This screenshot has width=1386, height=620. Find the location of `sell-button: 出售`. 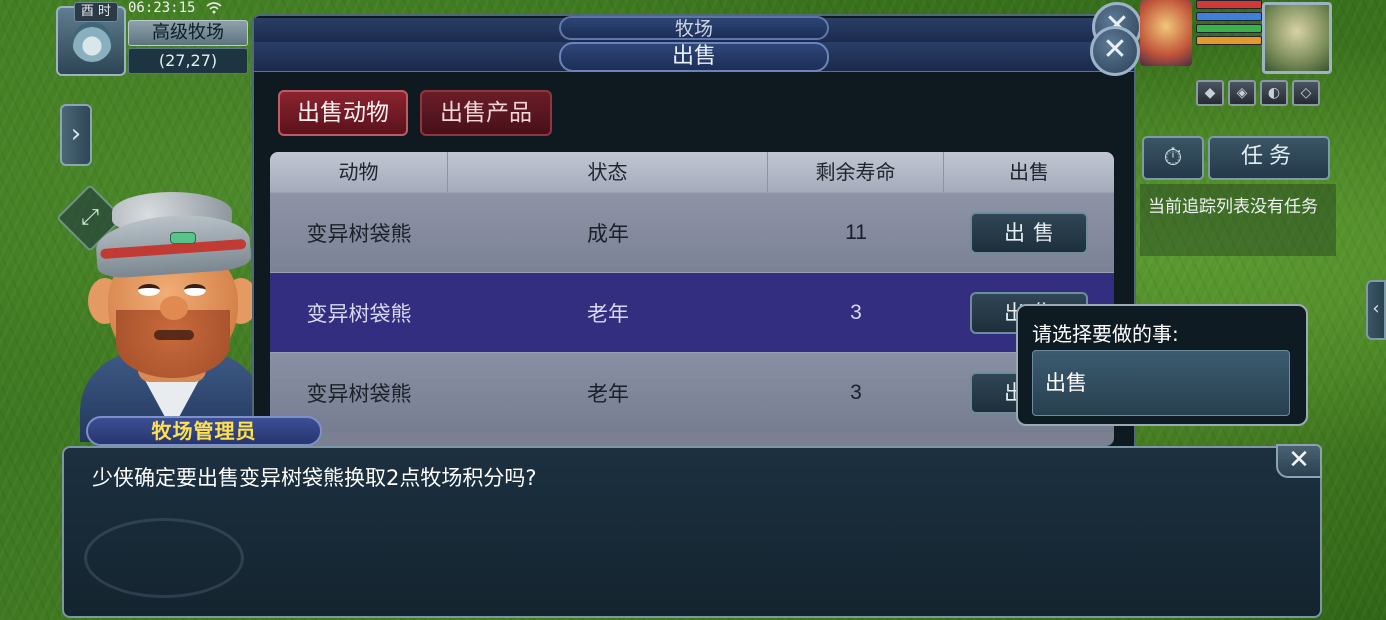

sell-button: 出售 is located at coordinates (1029, 232).